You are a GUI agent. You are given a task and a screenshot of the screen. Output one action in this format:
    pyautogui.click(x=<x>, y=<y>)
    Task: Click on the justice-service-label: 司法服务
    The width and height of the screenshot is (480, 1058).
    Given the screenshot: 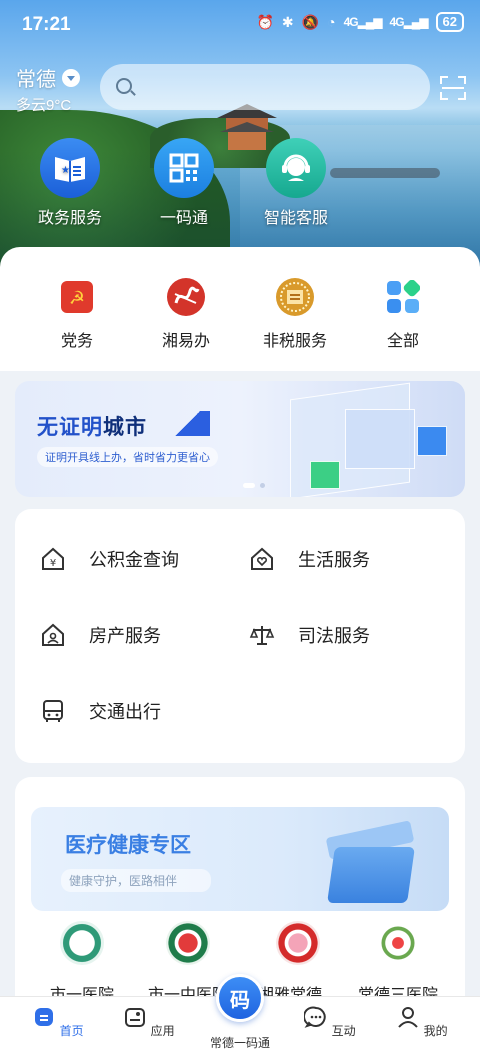 What is the action you would take?
    pyautogui.click(x=334, y=636)
    